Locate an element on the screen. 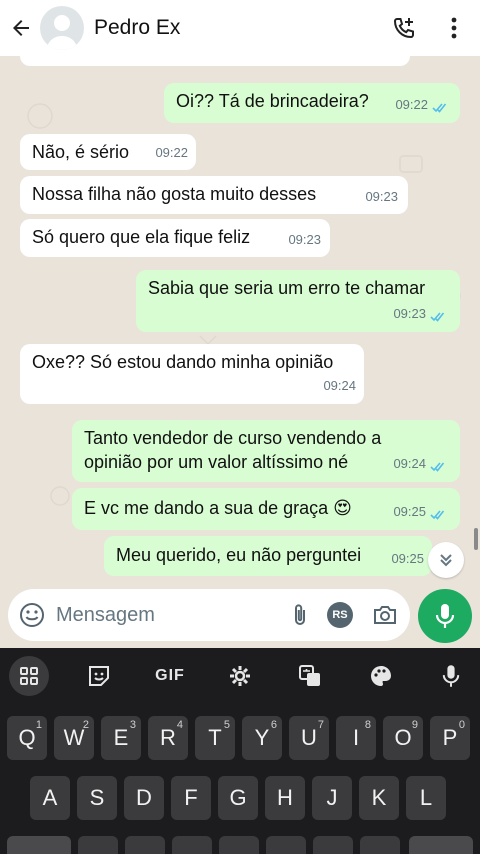 This screenshot has width=480, height=854. message-outgoing: Oi?? Tá de brincadeira? 09:22 is located at coordinates (312, 103).